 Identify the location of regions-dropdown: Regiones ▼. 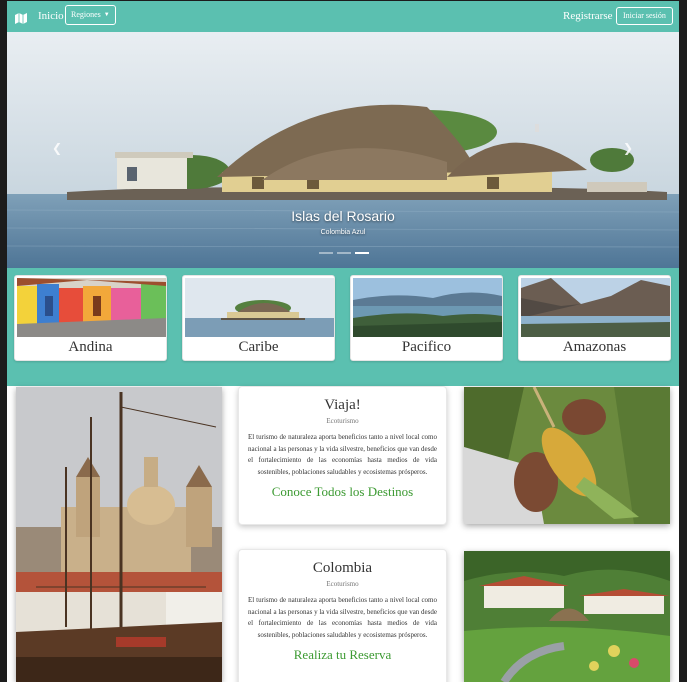
(90, 15).